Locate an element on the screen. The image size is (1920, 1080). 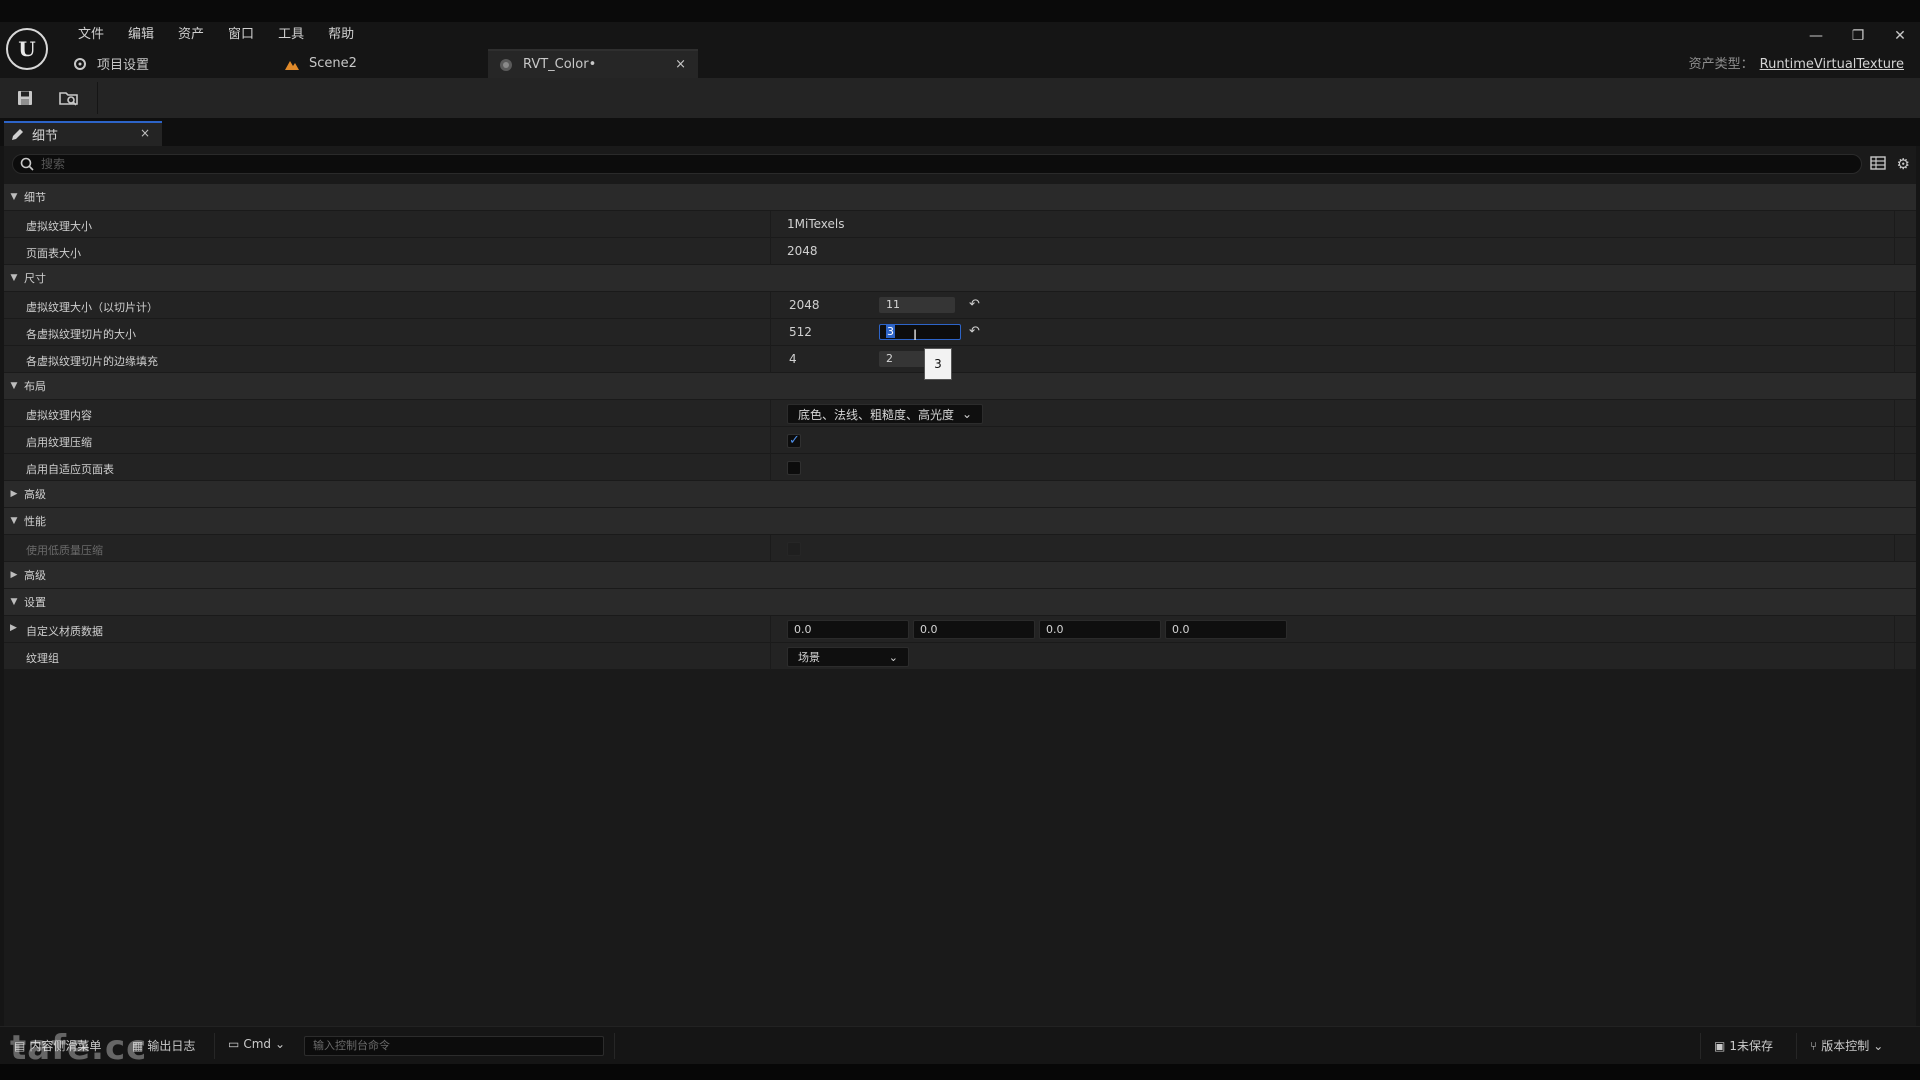
property-row-texture-group: 纹理组 场景 ⌄ is located at coordinates (960, 656).